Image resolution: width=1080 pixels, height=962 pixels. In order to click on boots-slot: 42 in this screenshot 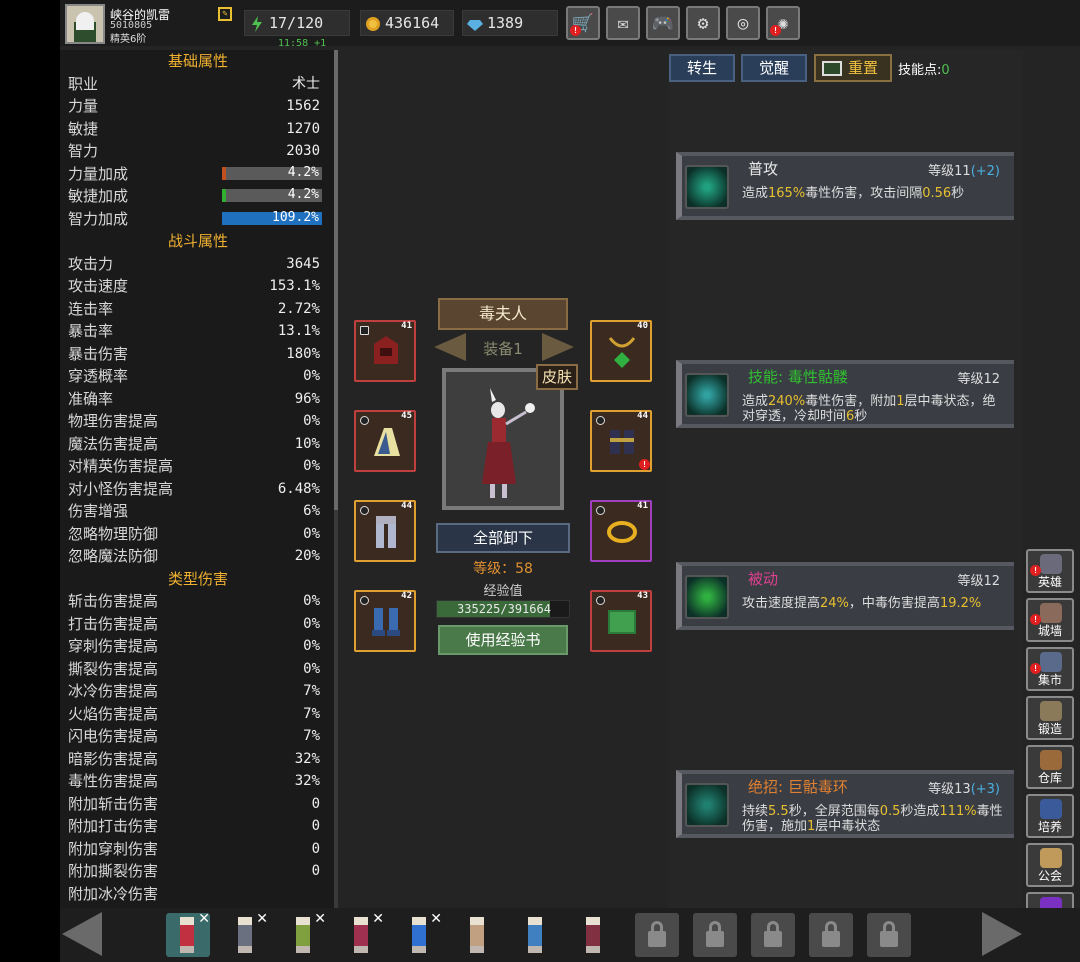, I will do `click(385, 621)`.